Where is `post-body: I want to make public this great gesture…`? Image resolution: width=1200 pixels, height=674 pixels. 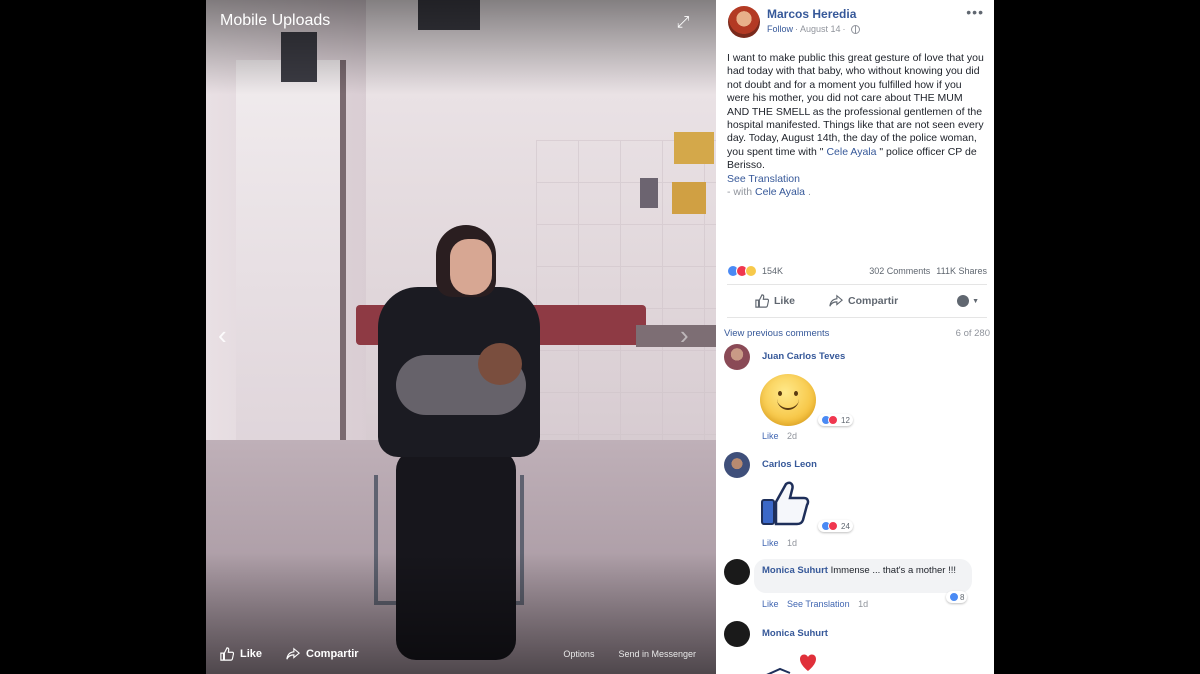
post-body: I want to make public this great gesture… is located at coordinates (855, 125).